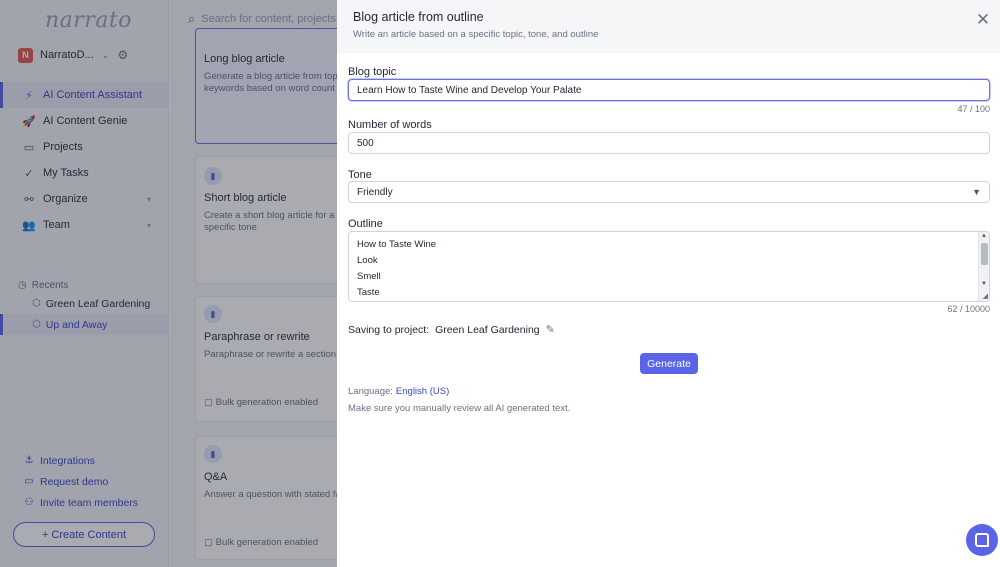 The image size is (1000, 567). Describe the element at coordinates (360, 175) in the screenshot. I see `tone-label: Tone` at that location.